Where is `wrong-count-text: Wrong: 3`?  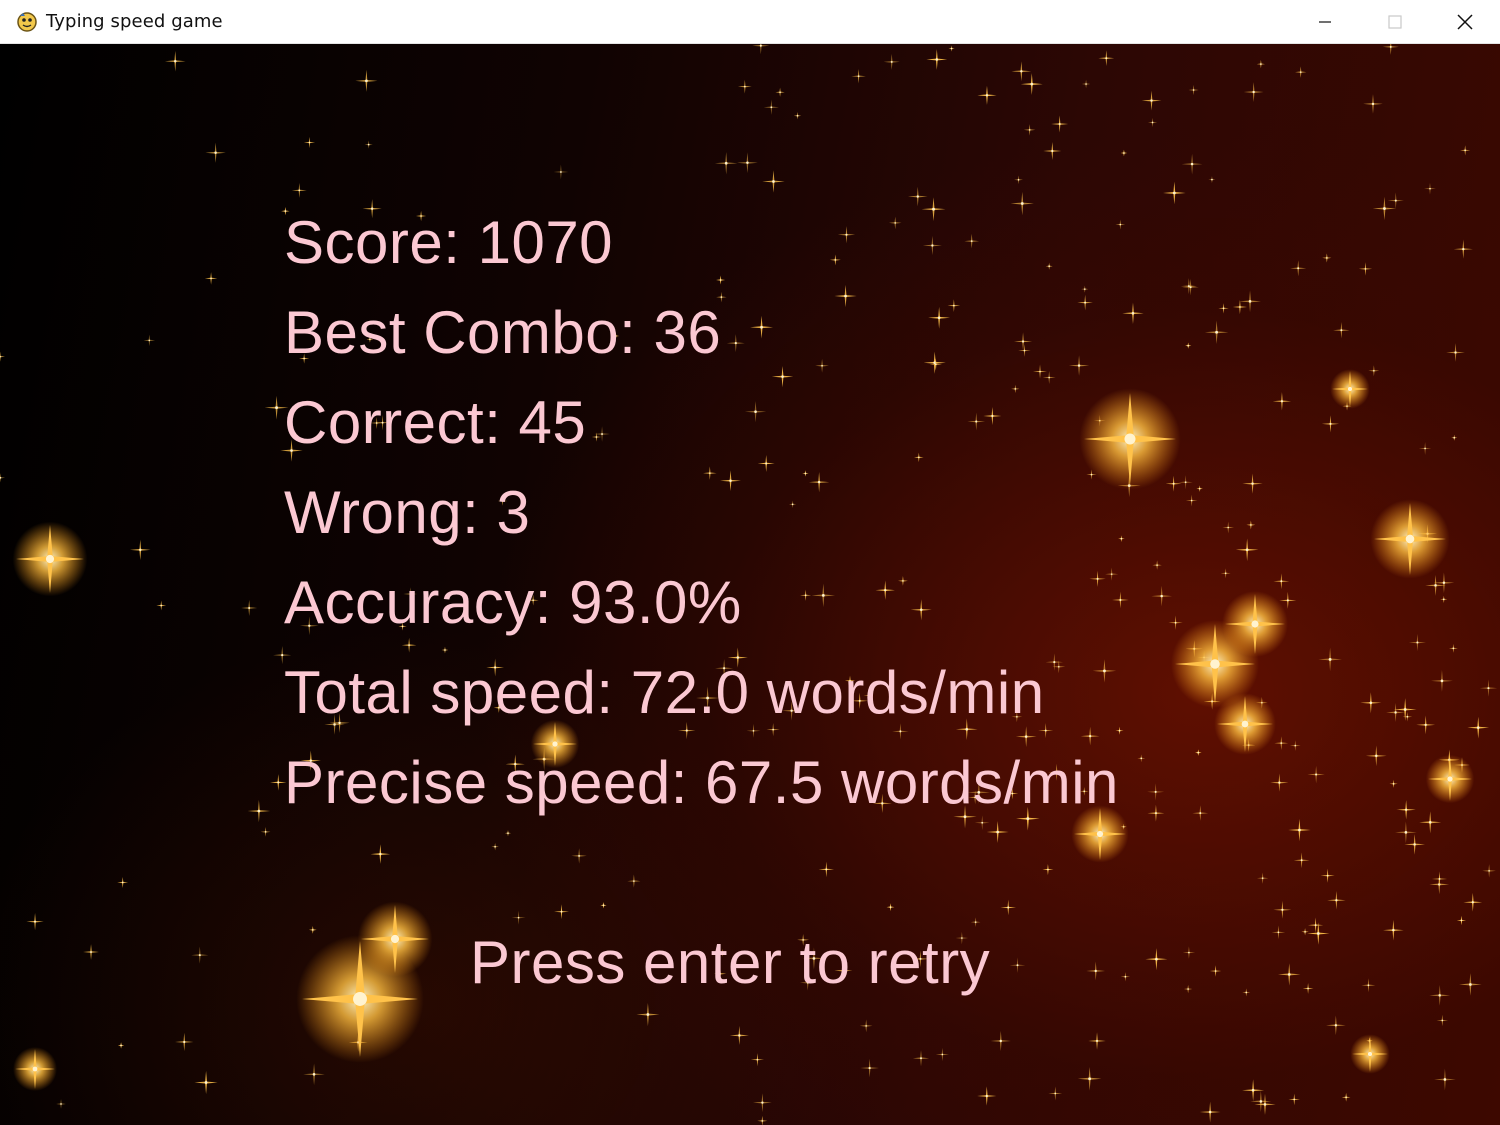 wrong-count-text: Wrong: 3 is located at coordinates (407, 512).